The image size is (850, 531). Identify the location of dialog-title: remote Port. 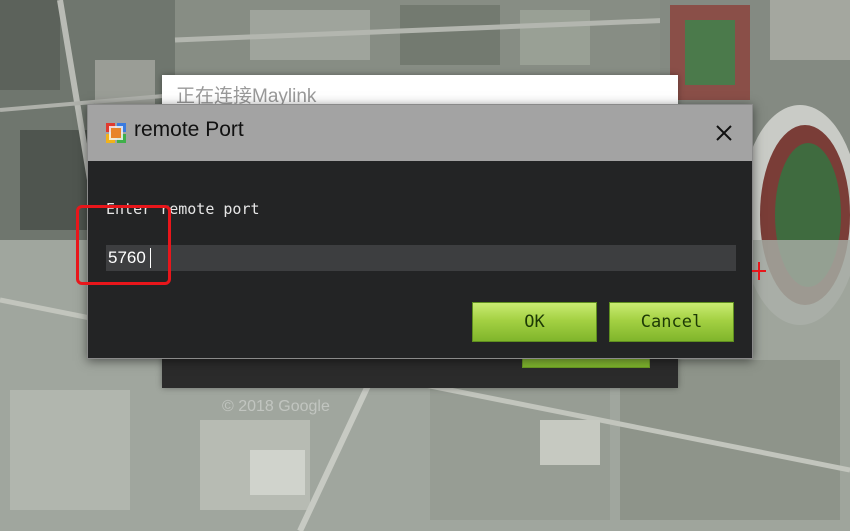
(189, 129).